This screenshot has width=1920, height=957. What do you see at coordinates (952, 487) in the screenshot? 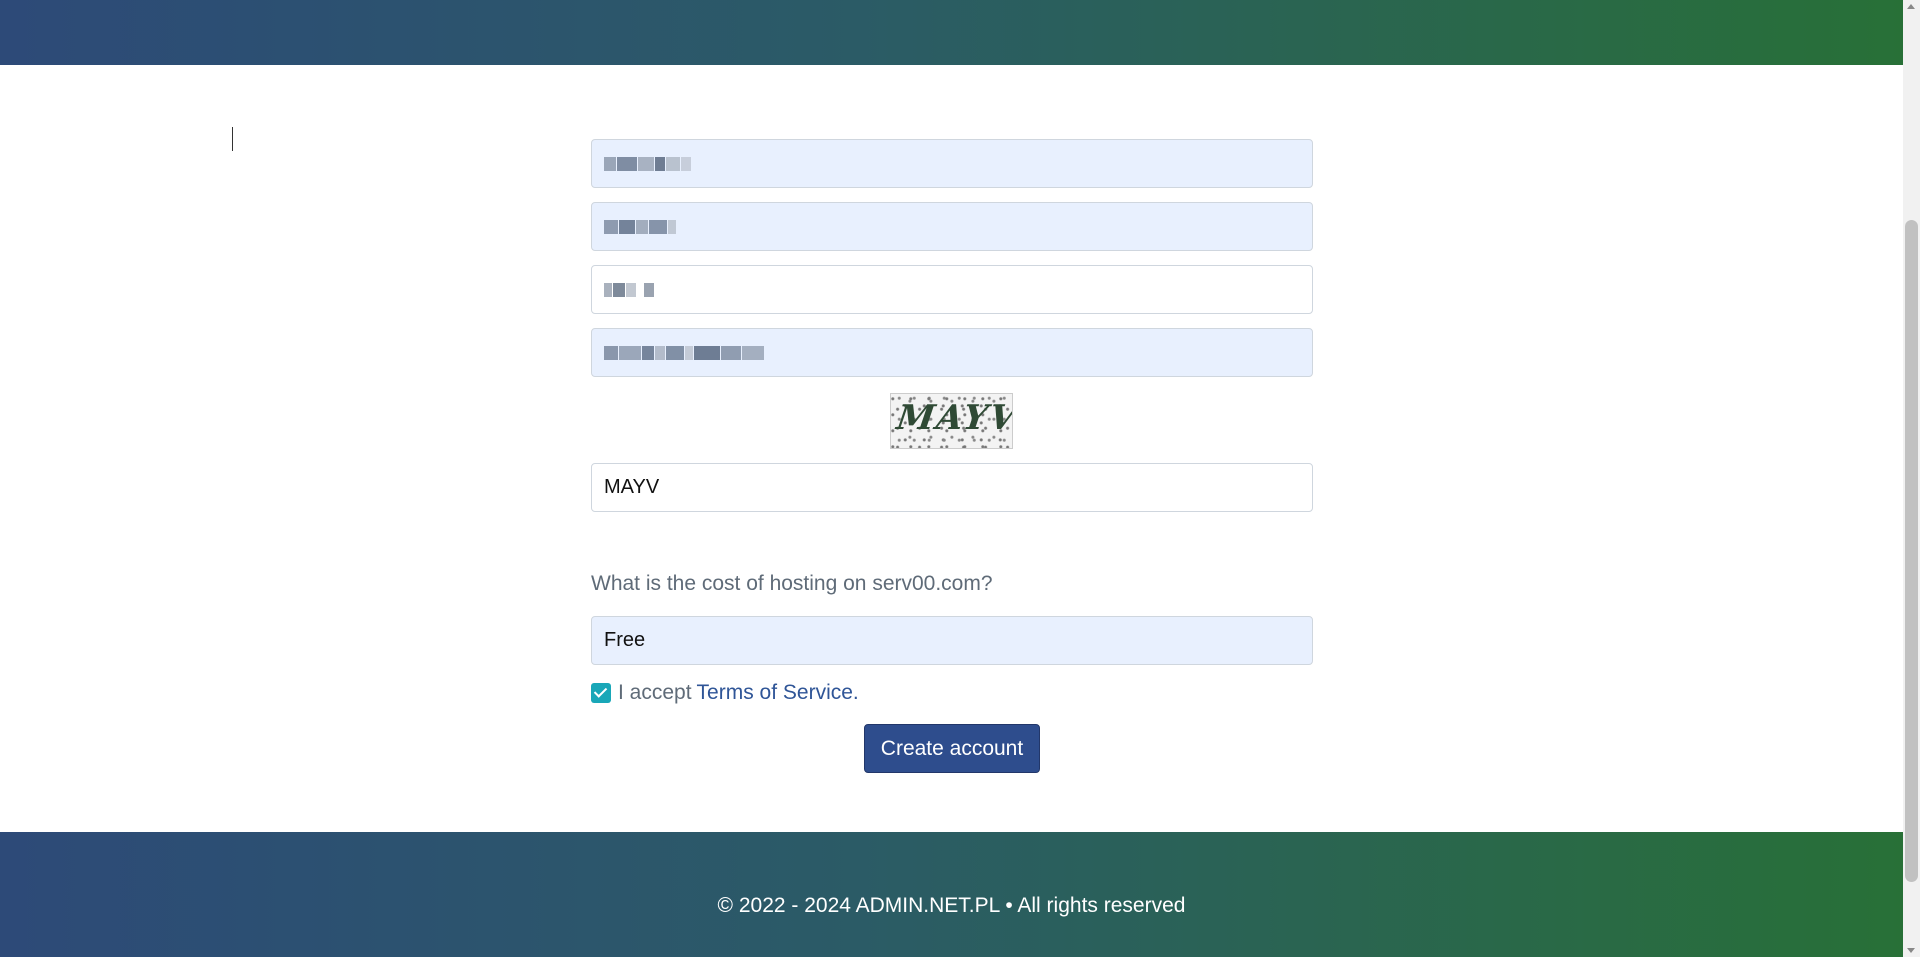
I see `captcha-input` at bounding box center [952, 487].